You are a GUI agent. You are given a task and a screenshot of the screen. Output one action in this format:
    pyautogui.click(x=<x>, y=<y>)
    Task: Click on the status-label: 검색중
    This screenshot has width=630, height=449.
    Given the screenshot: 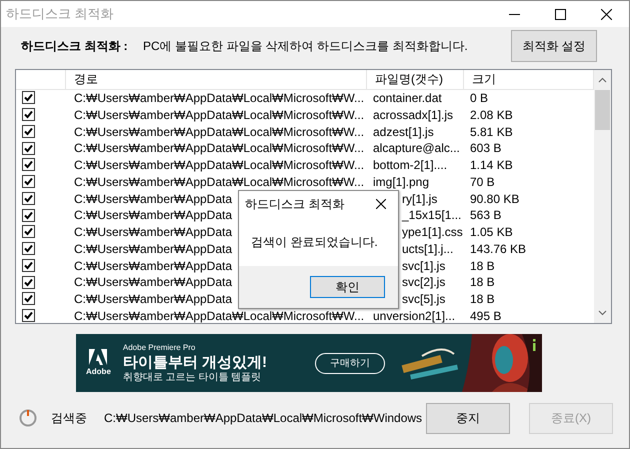 What is the action you would take?
    pyautogui.click(x=69, y=418)
    